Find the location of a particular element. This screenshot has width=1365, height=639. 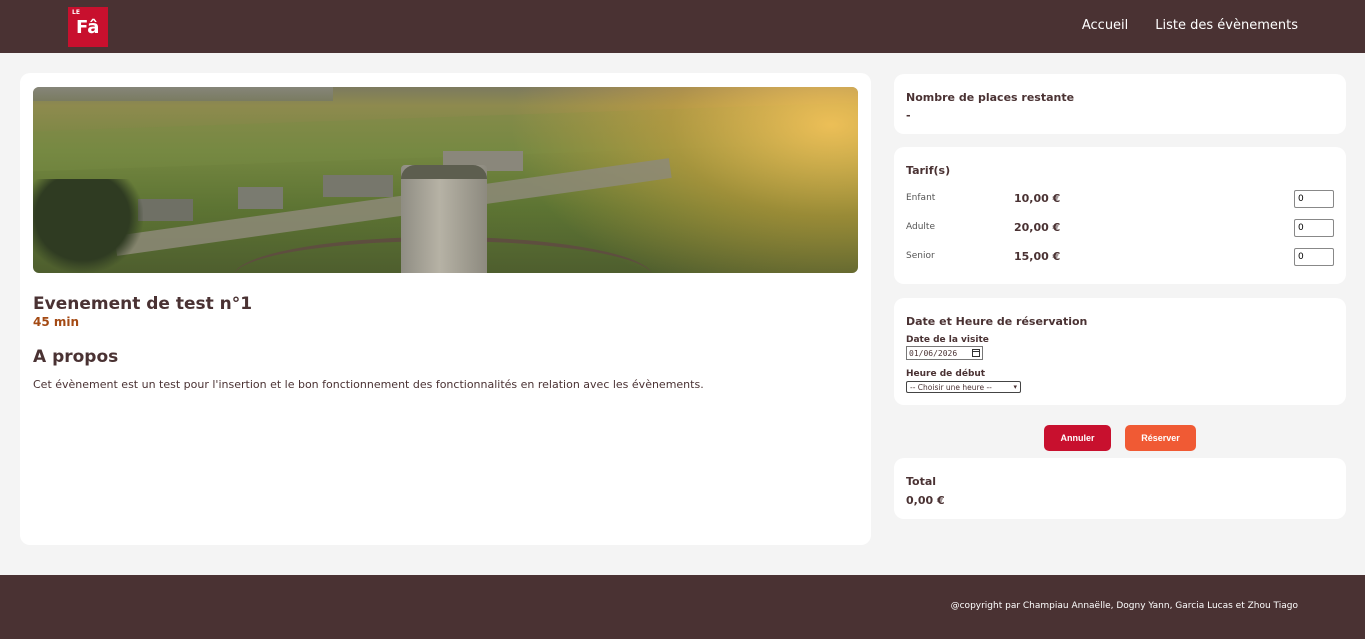

tarif-qty-enfant-input is located at coordinates (1314, 199).